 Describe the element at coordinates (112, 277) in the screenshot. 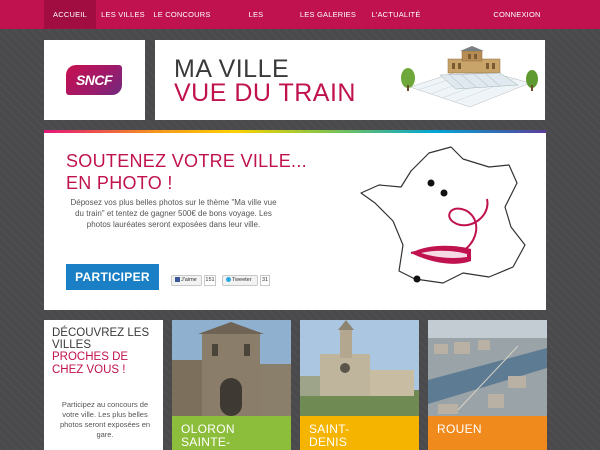

I see `participer-button: PARTICIPER` at that location.